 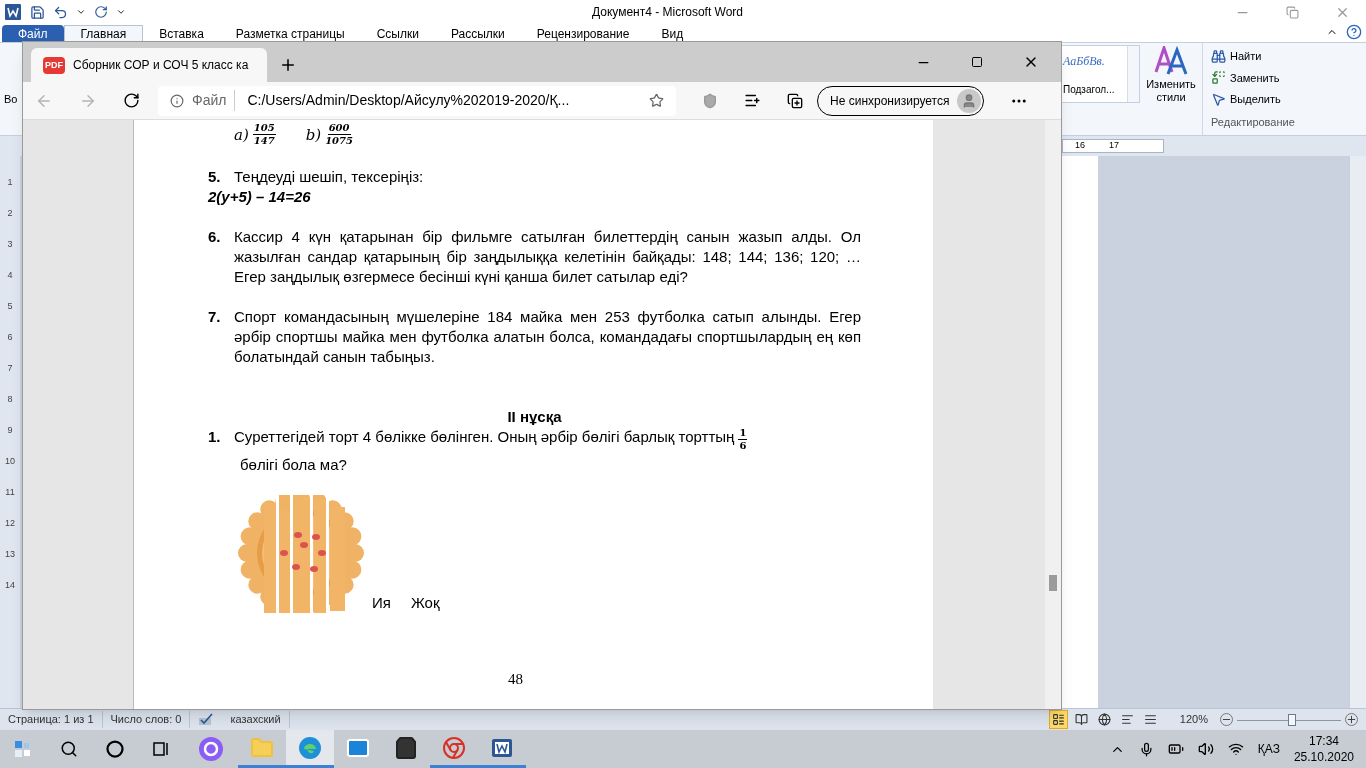 I want to click on fraction: 600 1075, so click(x=339, y=134).